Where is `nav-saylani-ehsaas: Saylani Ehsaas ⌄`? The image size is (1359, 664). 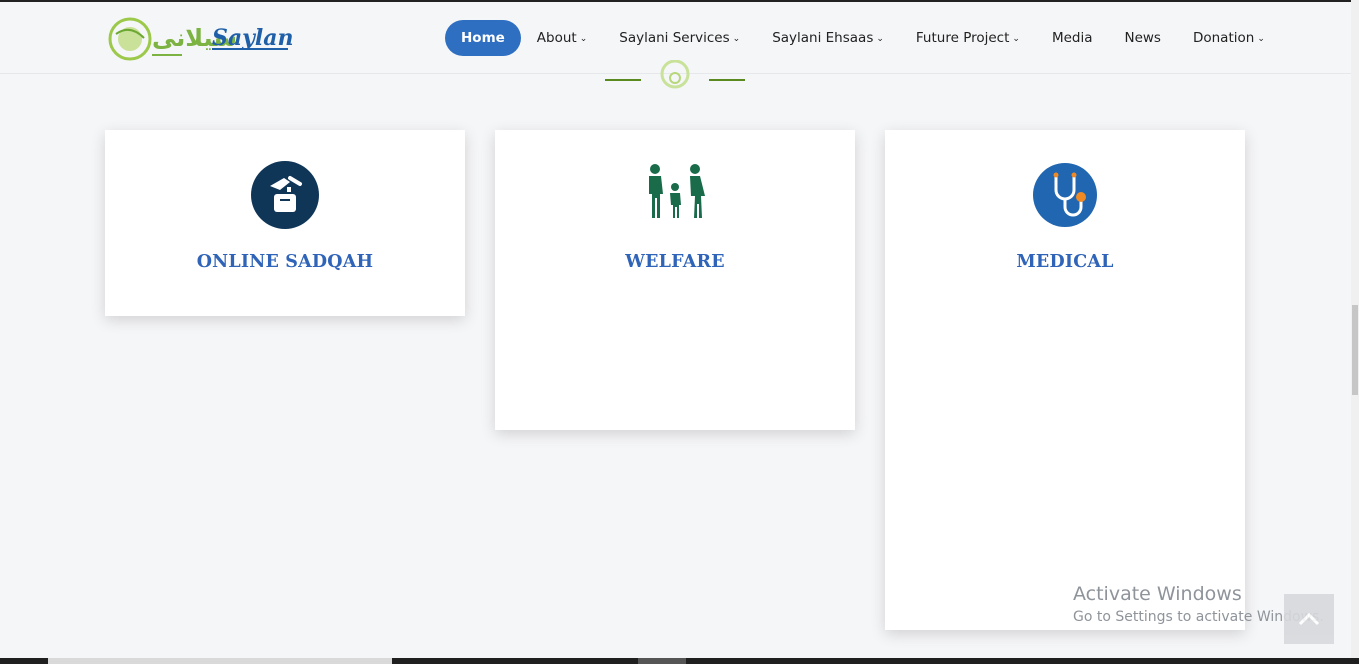 nav-saylani-ehsaas: Saylani Ehsaas ⌄ is located at coordinates (828, 38).